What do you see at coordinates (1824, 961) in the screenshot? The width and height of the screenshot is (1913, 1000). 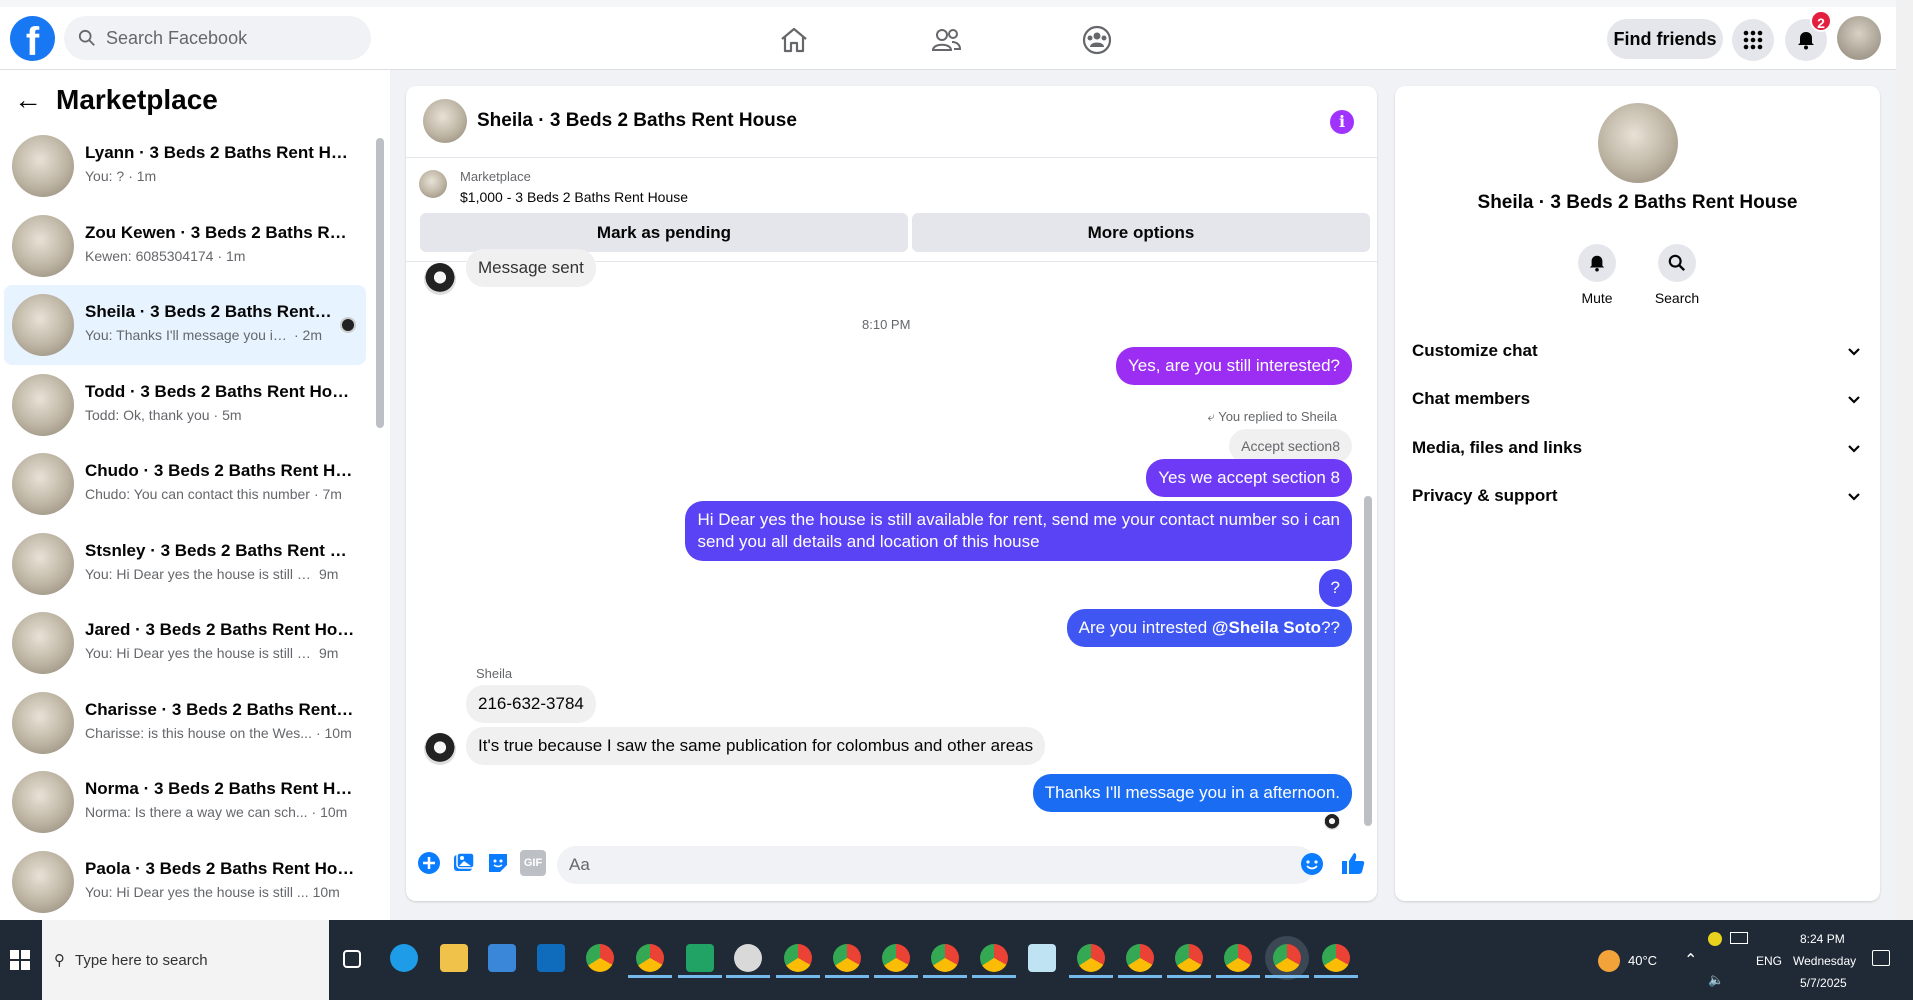 I see `clock-day: Wednesday` at bounding box center [1824, 961].